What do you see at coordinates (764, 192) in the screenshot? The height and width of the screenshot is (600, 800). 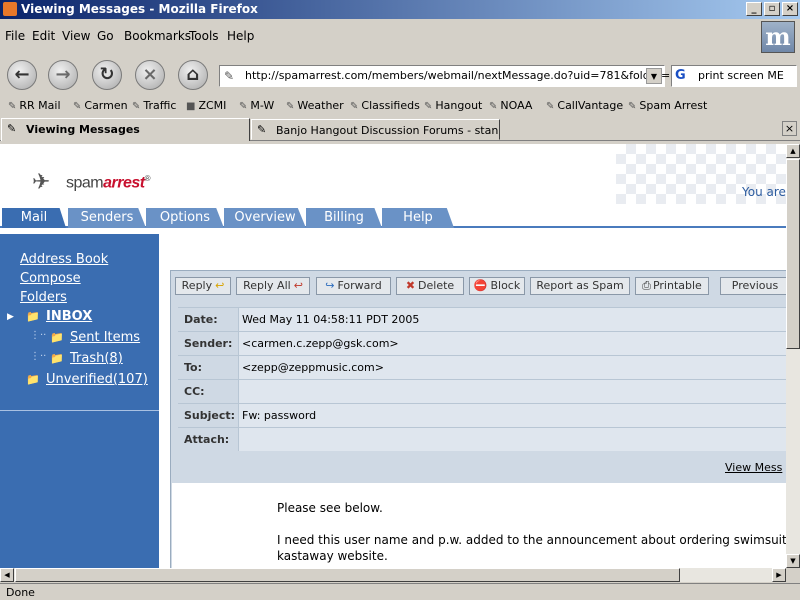 I see `user-greeting: You are` at bounding box center [764, 192].